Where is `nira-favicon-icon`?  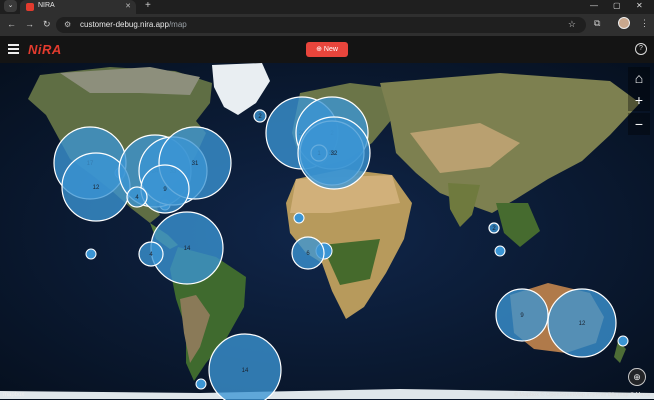
nira-favicon-icon is located at coordinates (30, 7).